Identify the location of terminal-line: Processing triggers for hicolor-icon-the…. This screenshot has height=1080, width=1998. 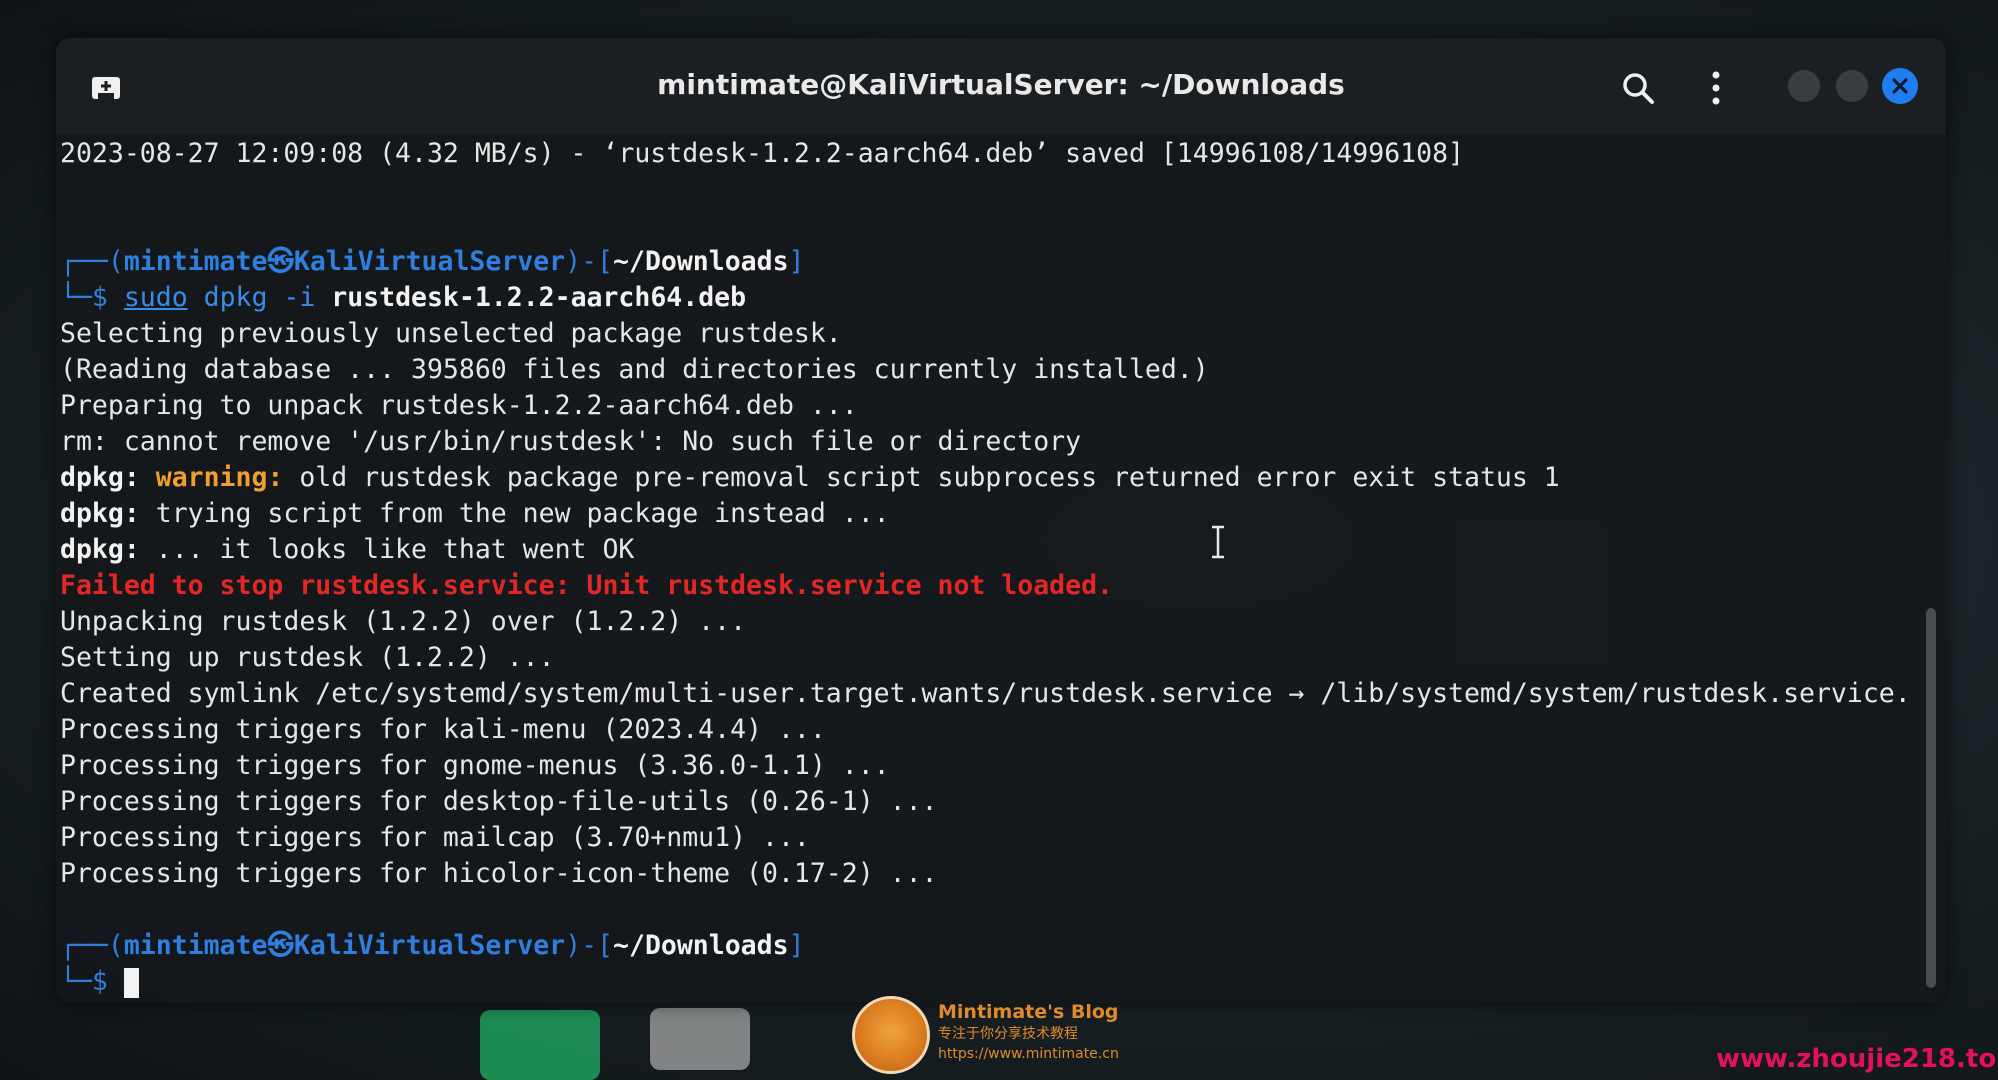
(499, 874).